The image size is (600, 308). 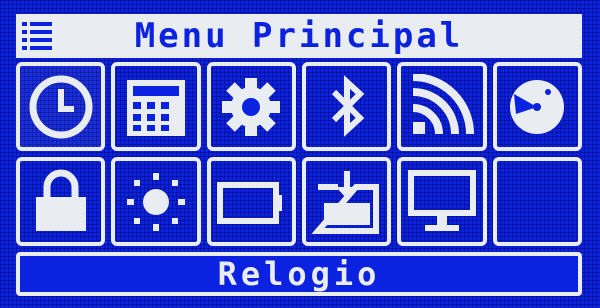 I want to click on monitor-icon, so click(x=441, y=200).